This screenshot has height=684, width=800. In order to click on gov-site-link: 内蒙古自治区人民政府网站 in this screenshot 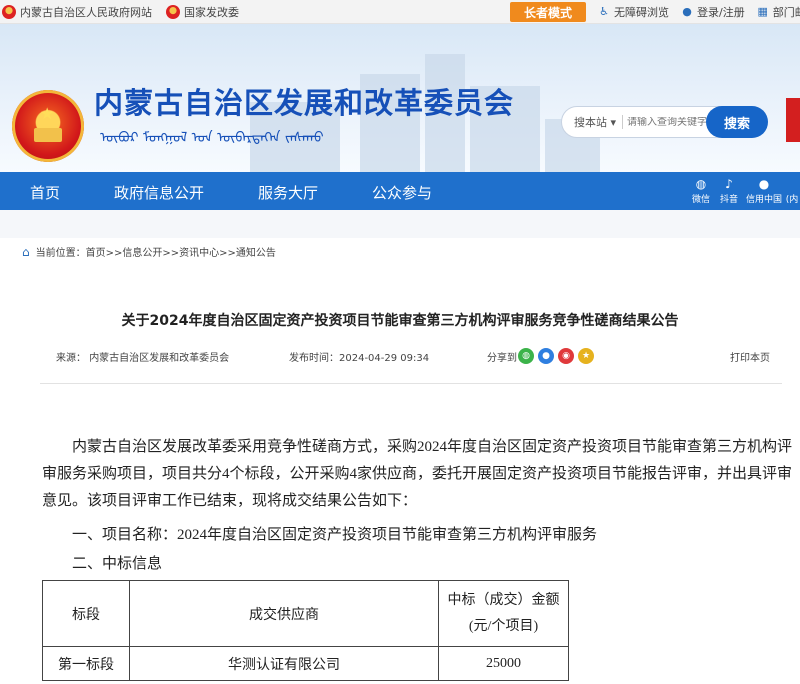, I will do `click(77, 12)`.